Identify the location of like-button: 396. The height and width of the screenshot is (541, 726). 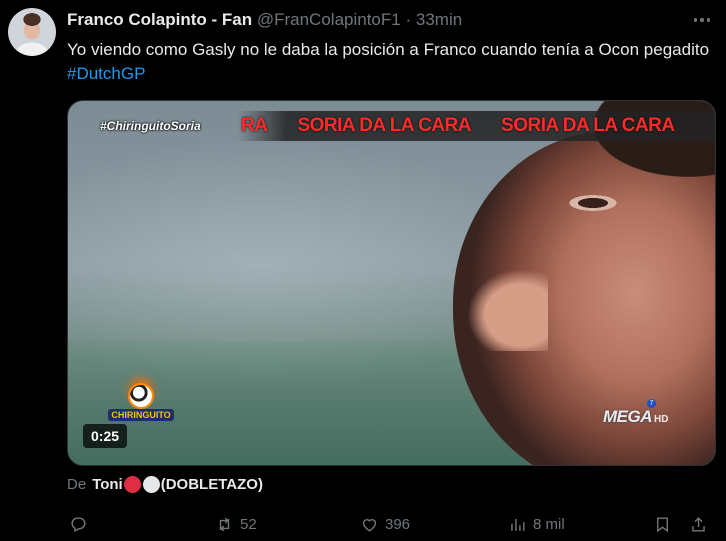
(385, 524).